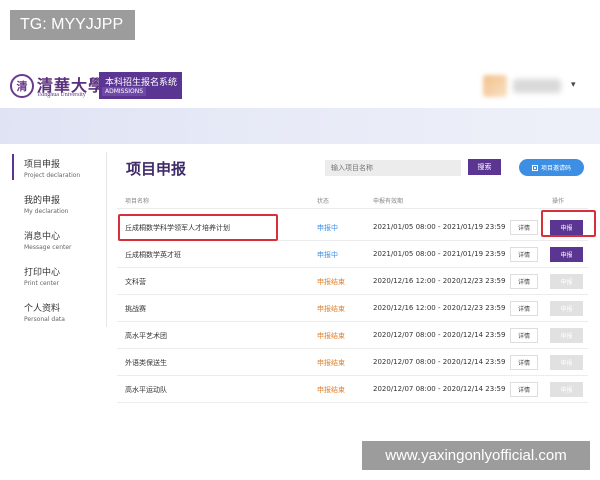 The image size is (600, 480). What do you see at coordinates (323, 201) in the screenshot?
I see `column-header-status: 状态` at bounding box center [323, 201].